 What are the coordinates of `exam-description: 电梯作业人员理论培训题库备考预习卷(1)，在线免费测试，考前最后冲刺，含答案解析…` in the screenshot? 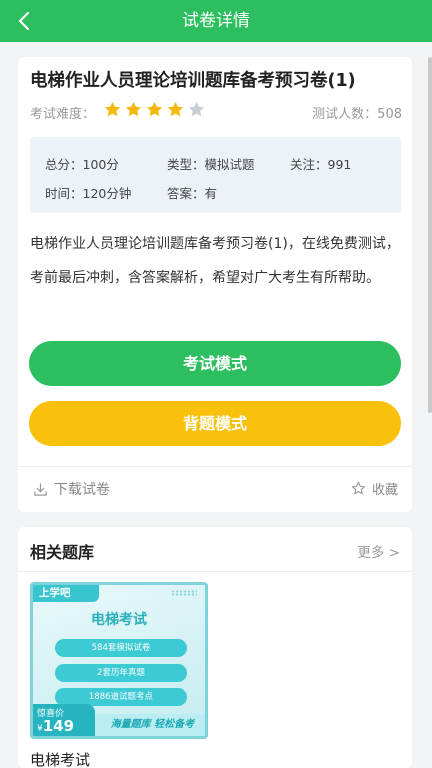 It's located at (215, 261).